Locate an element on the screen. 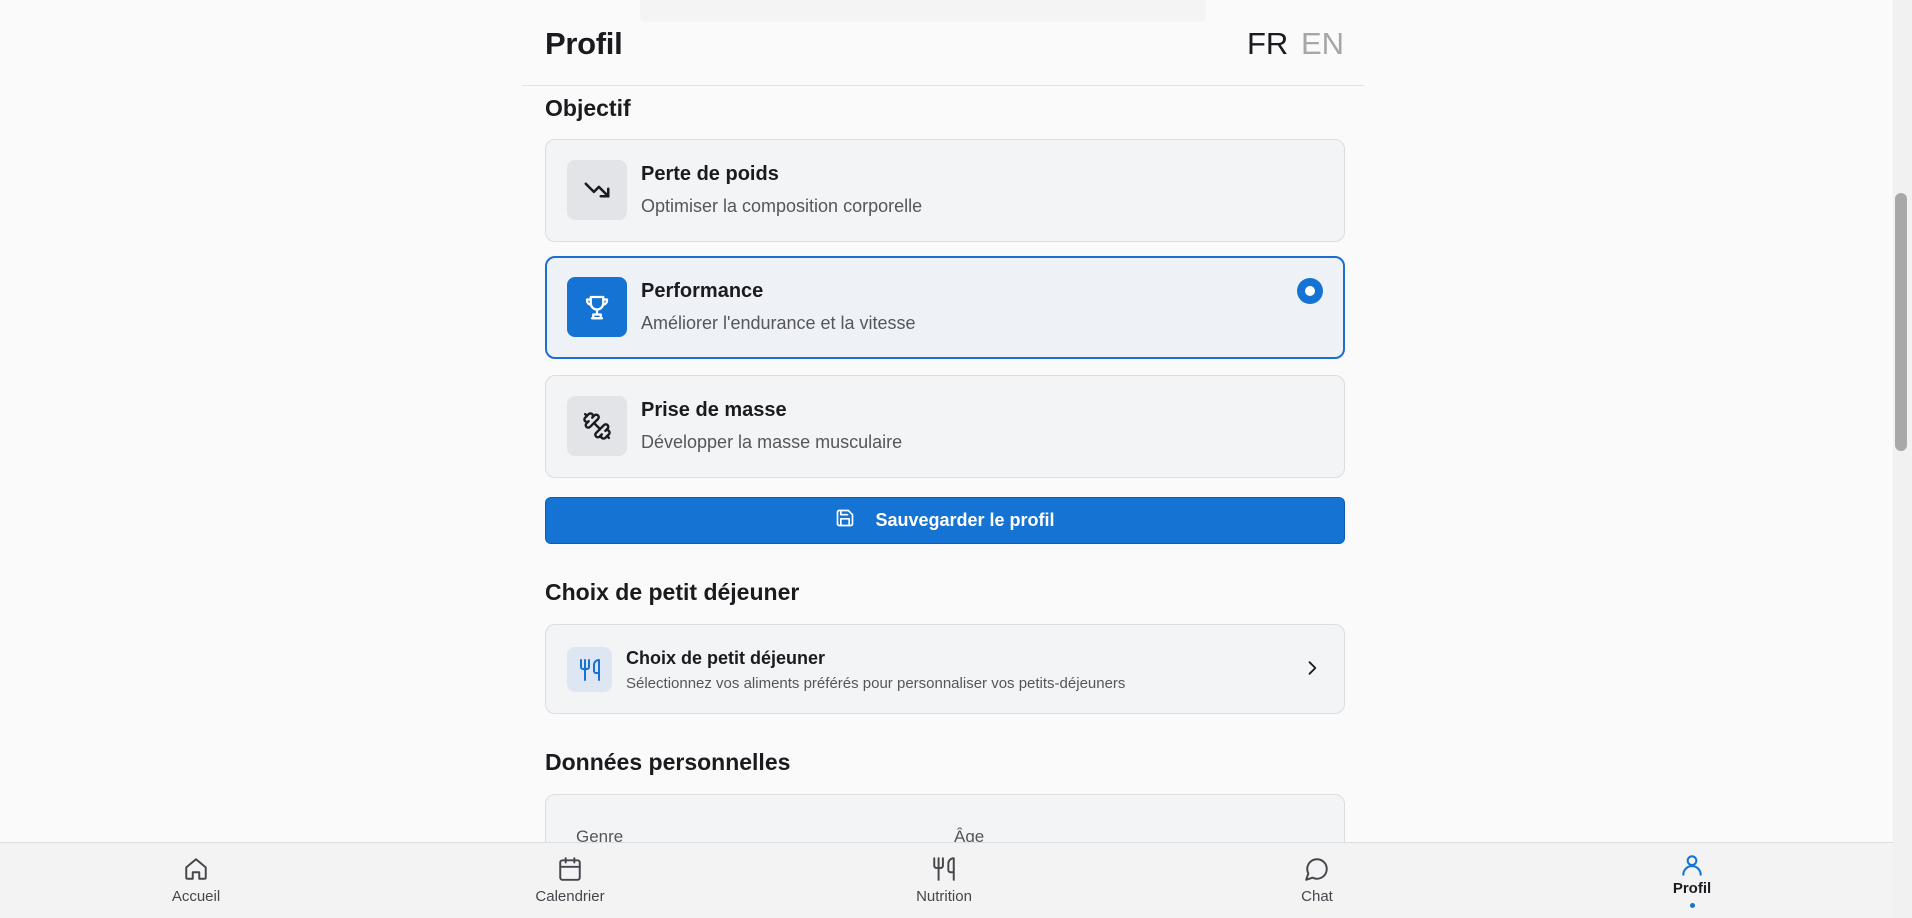 The width and height of the screenshot is (1912, 918). dumbbell-icon is located at coordinates (597, 426).